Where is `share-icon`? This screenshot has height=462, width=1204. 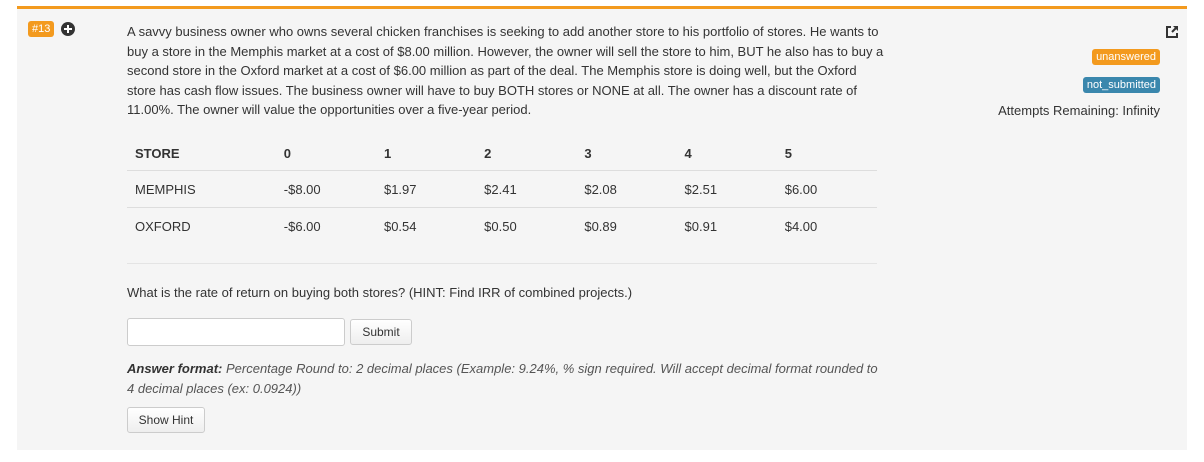 share-icon is located at coordinates (1172, 32).